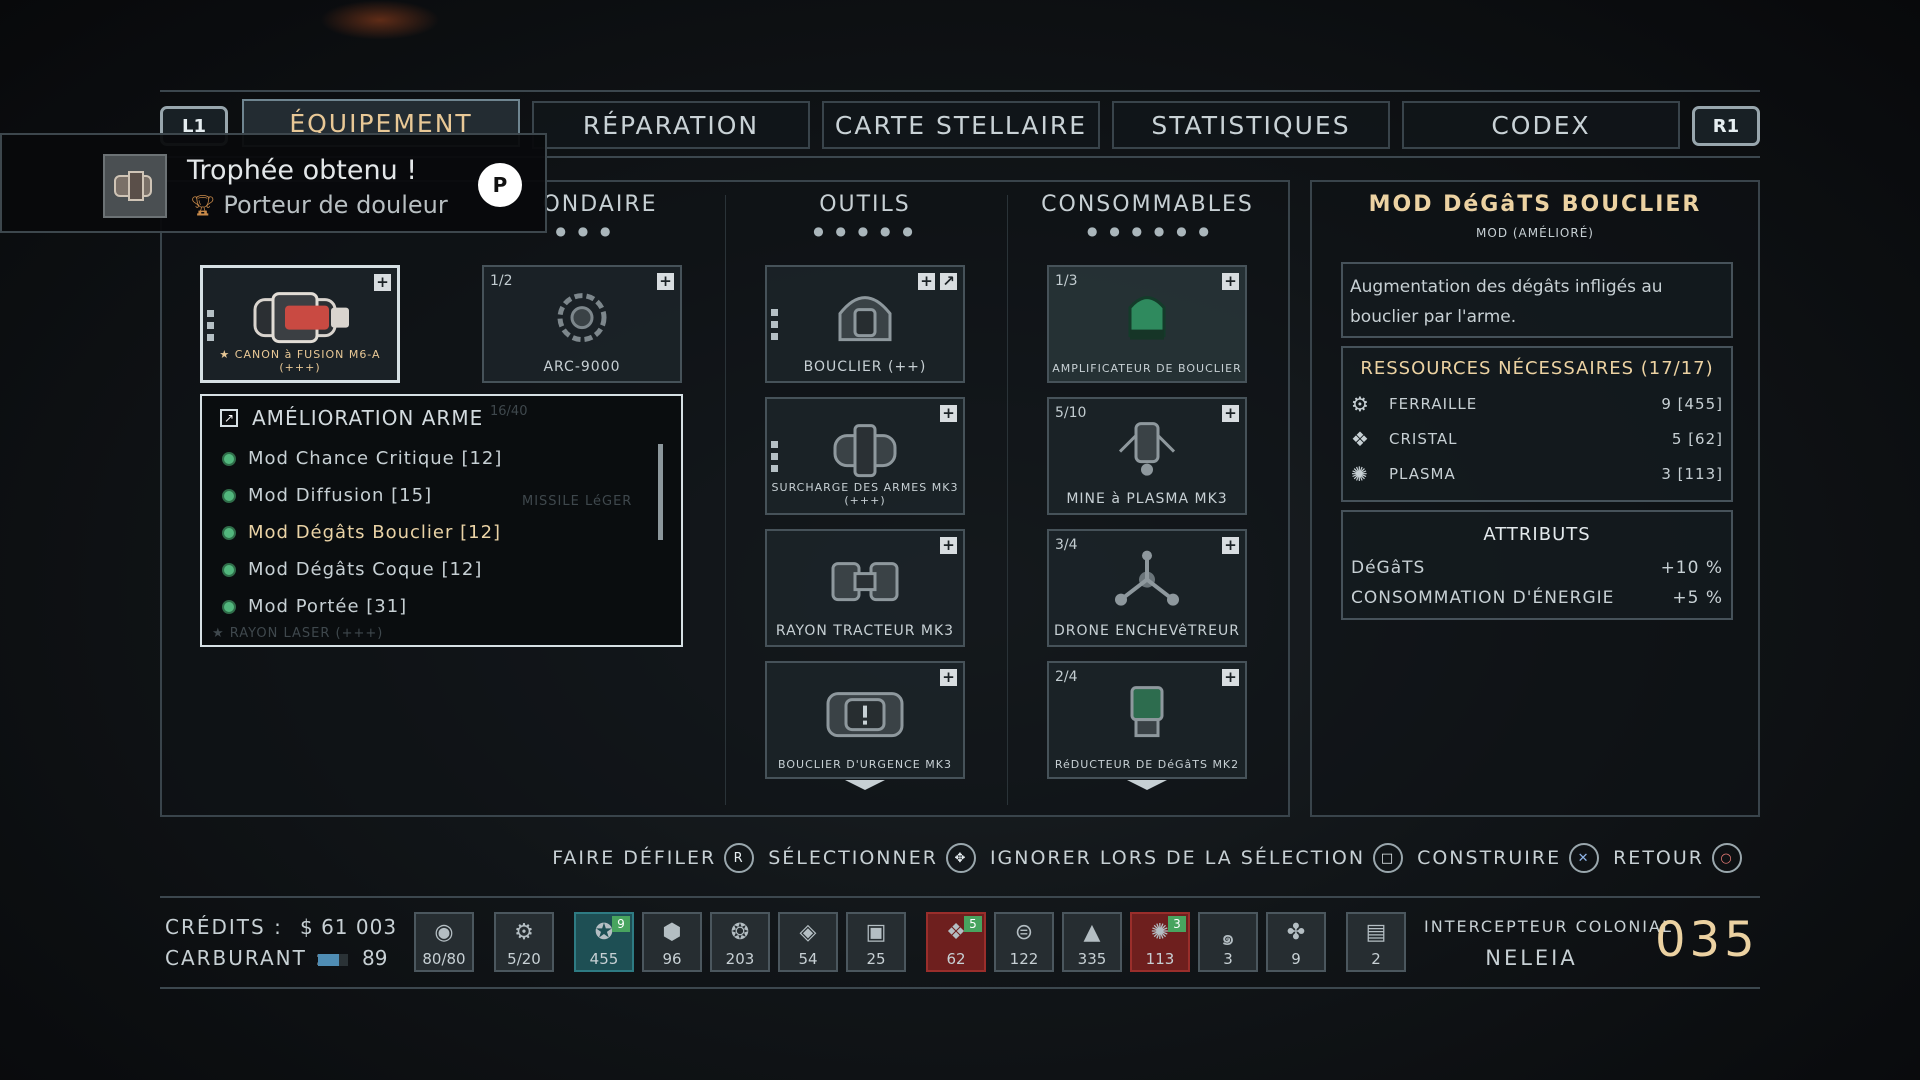  What do you see at coordinates (585, 231) in the screenshot?
I see `page-dots: ● ● ●` at bounding box center [585, 231].